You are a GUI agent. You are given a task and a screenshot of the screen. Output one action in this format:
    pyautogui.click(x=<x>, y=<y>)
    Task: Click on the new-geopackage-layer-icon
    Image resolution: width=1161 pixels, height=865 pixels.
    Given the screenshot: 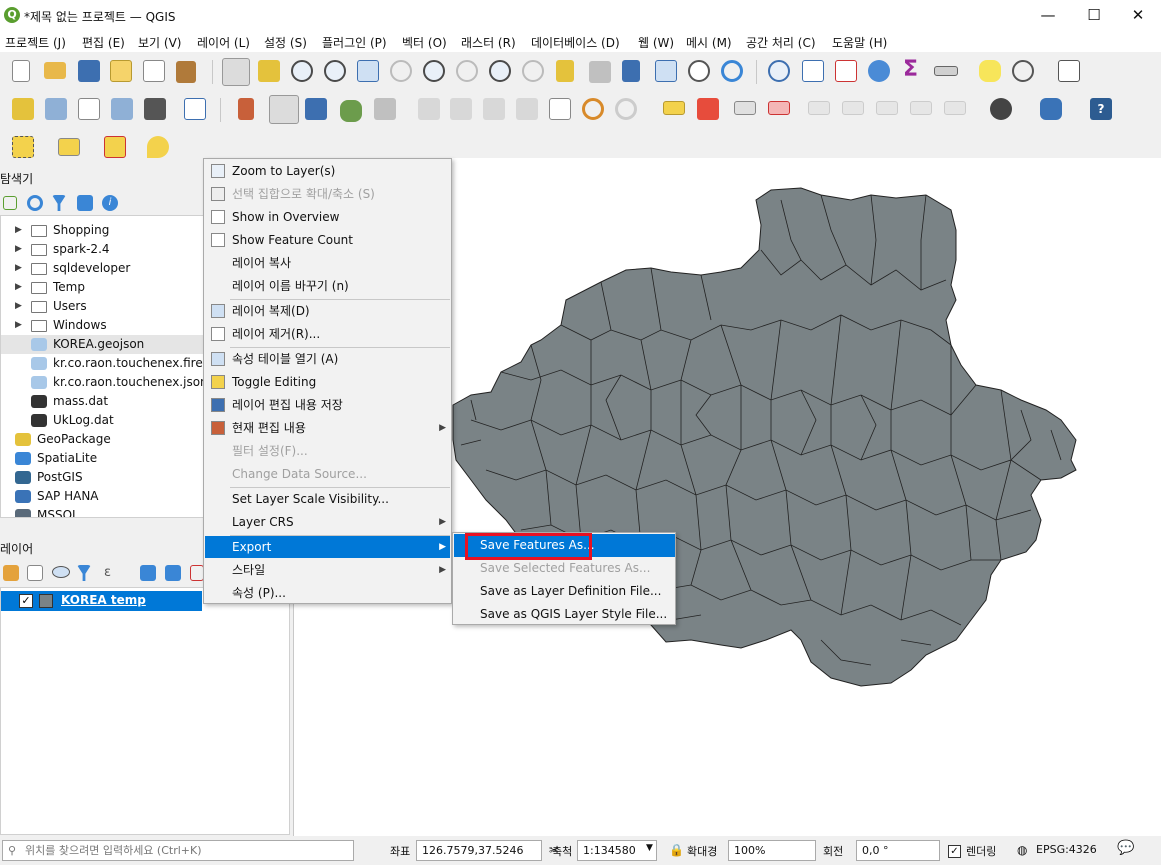 What is the action you would take?
    pyautogui.click(x=56, y=109)
    